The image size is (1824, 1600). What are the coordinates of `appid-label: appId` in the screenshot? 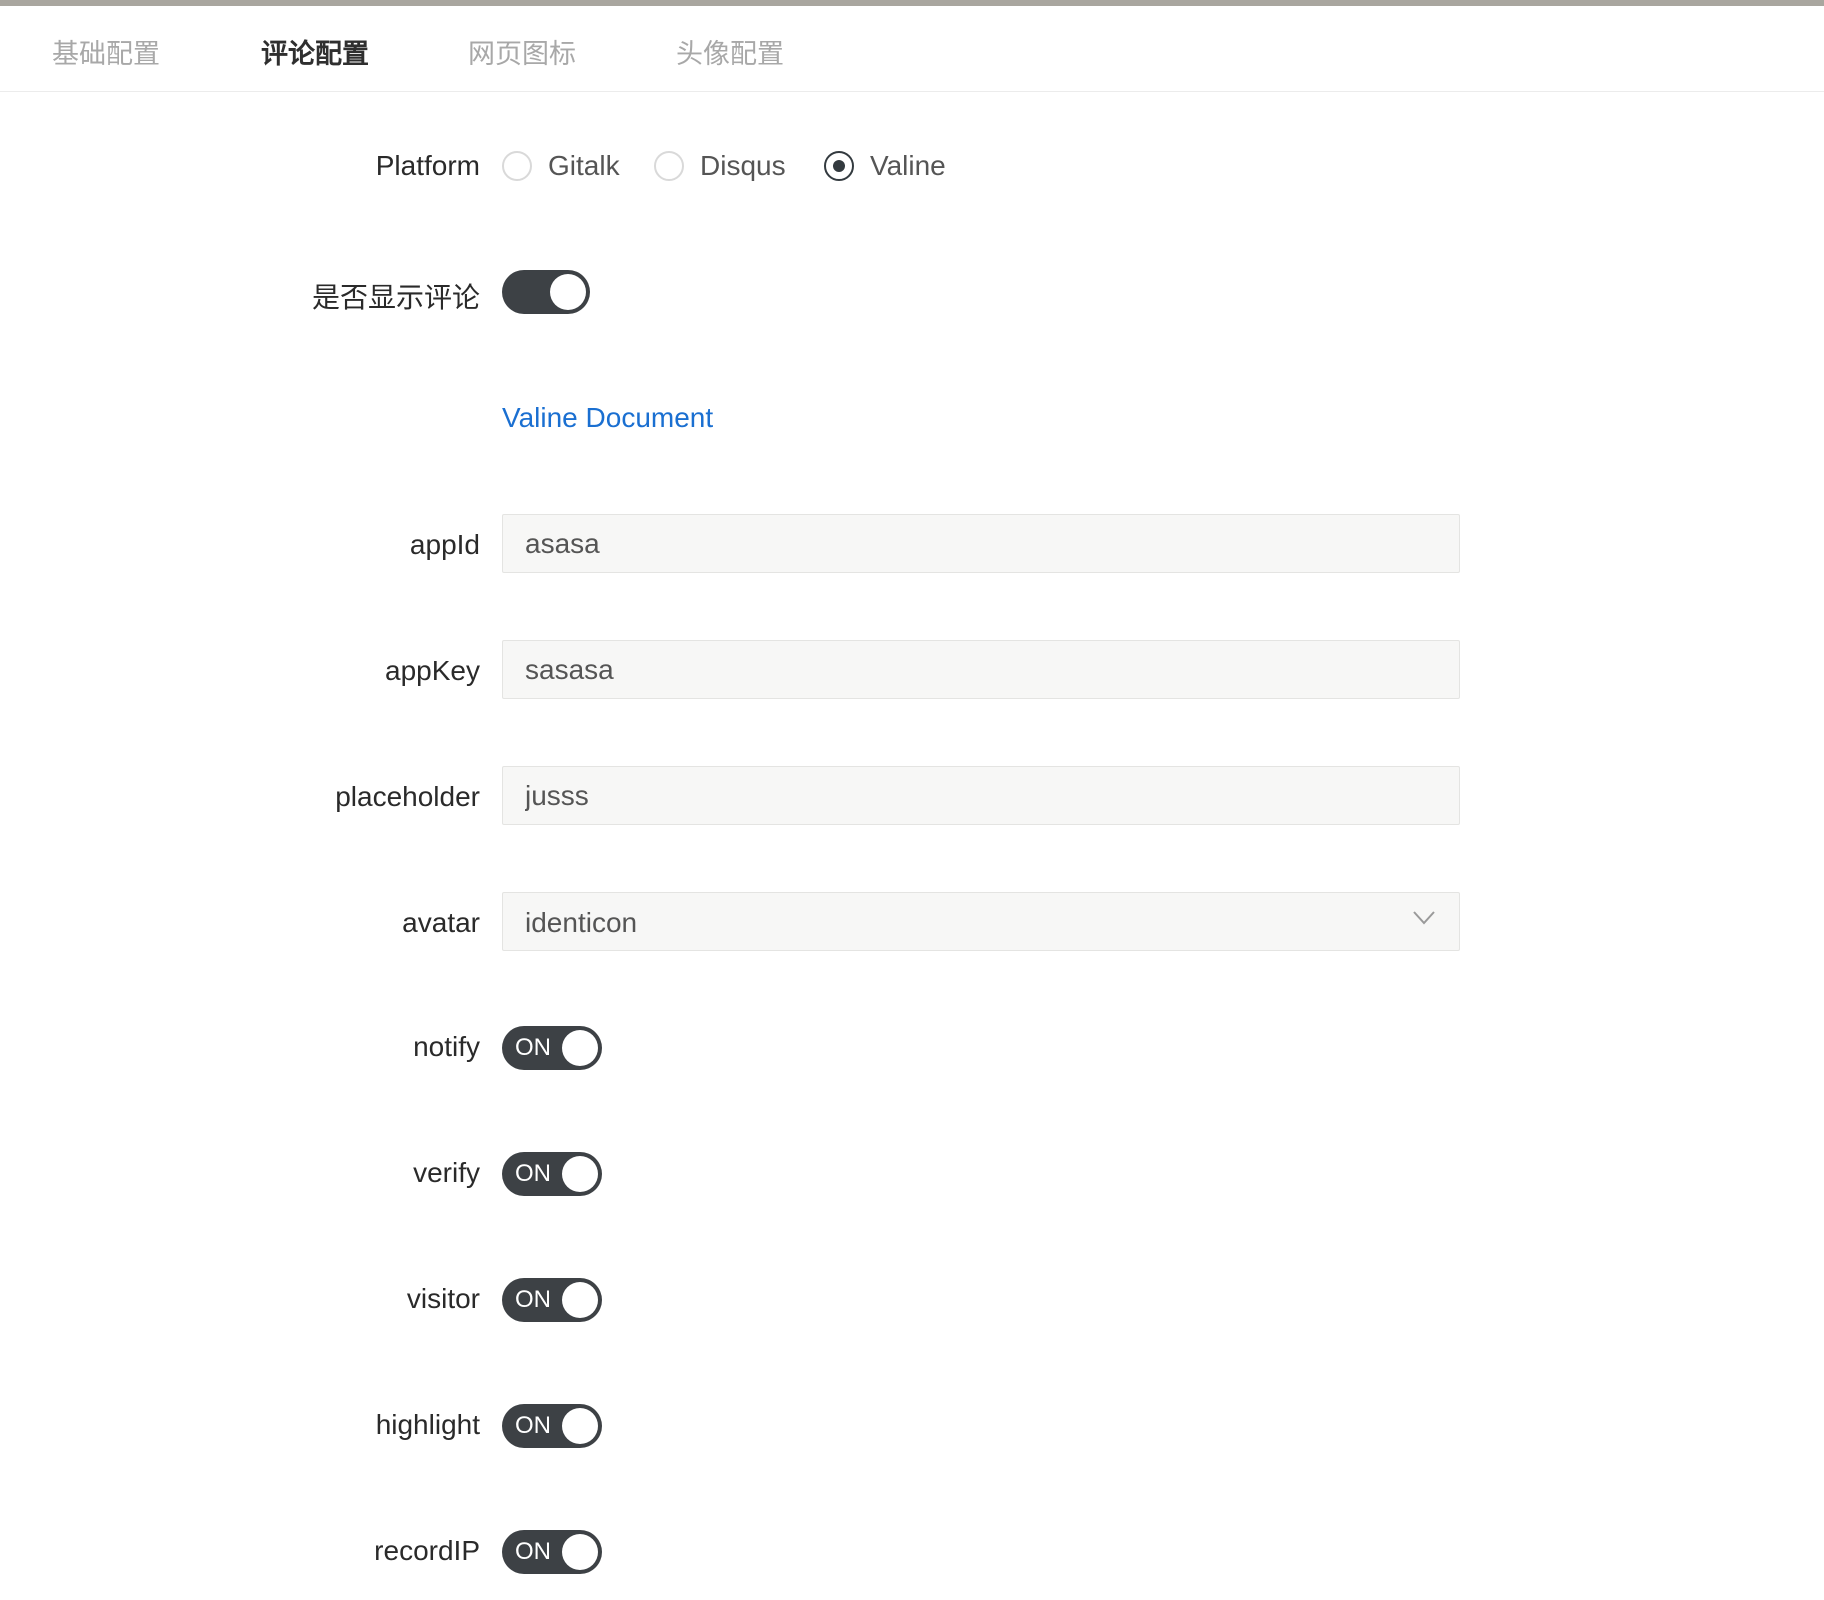 It's located at (444, 544).